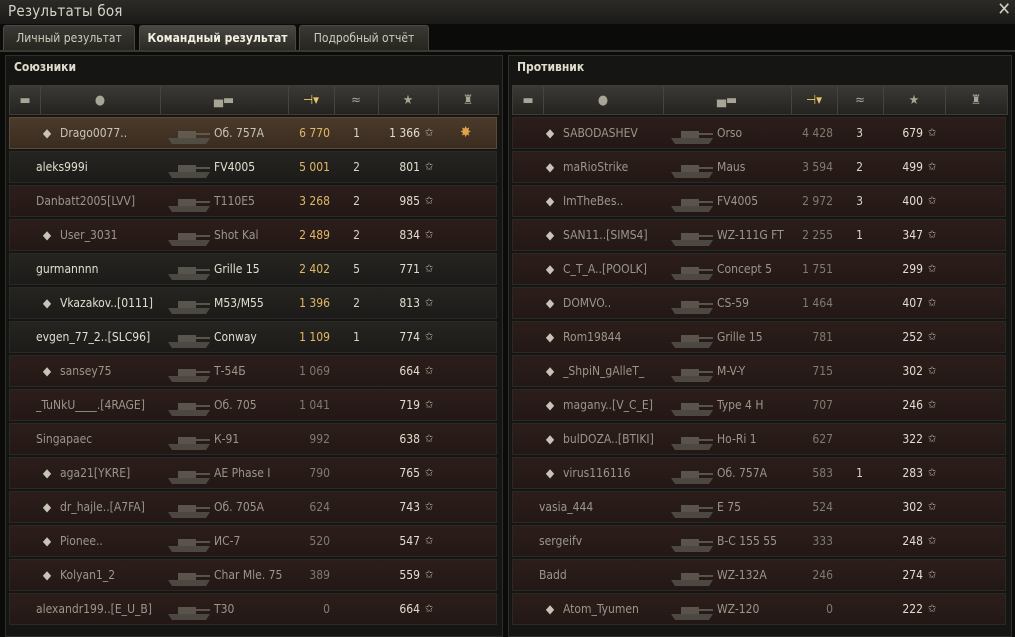 The height and width of the screenshot is (637, 1015). What do you see at coordinates (227, 541) in the screenshot?
I see `vehicle-name: ИС-7` at bounding box center [227, 541].